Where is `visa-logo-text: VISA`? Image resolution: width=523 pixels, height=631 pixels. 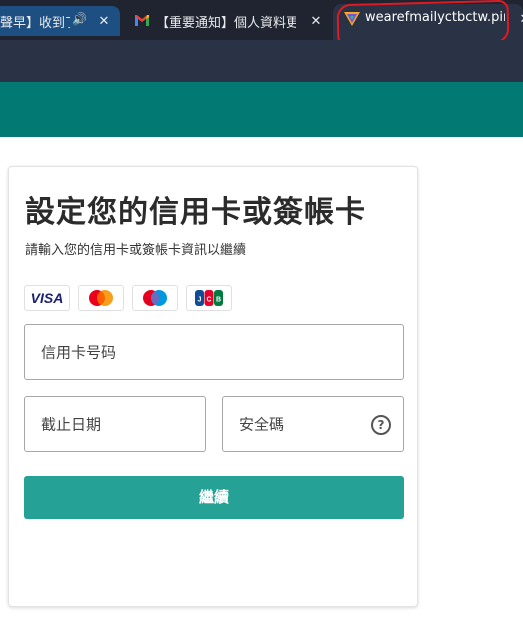
visa-logo-text: VISA is located at coordinates (47, 298).